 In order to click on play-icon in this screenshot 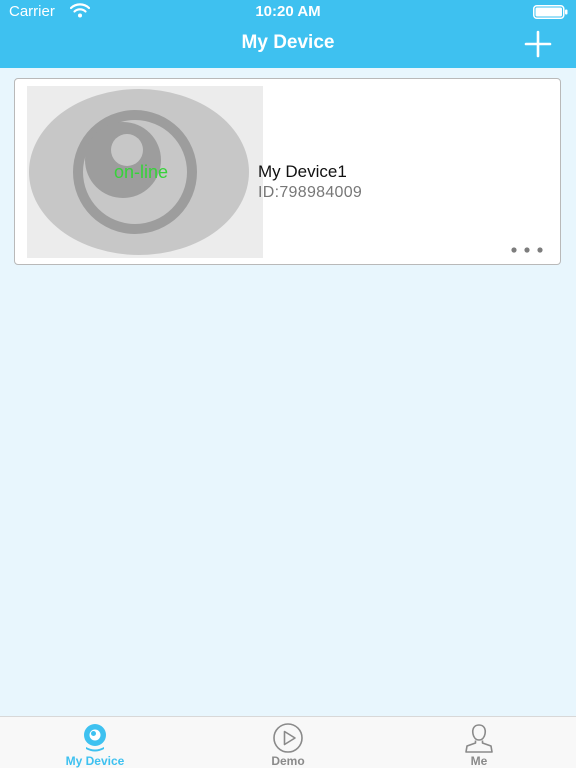, I will do `click(288, 738)`.